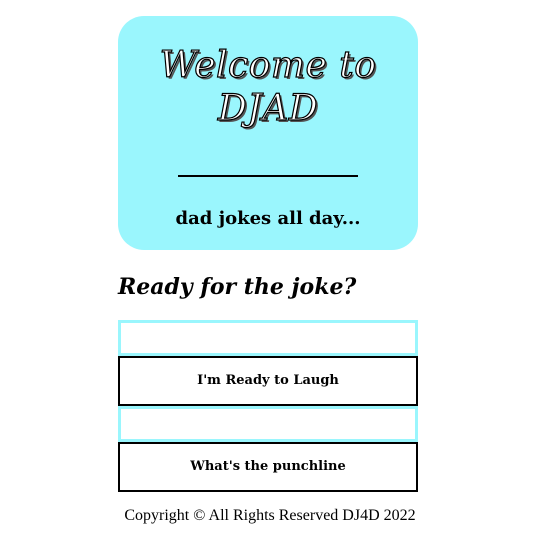 This screenshot has height=541, width=540. I want to click on hero-divider, so click(268, 176).